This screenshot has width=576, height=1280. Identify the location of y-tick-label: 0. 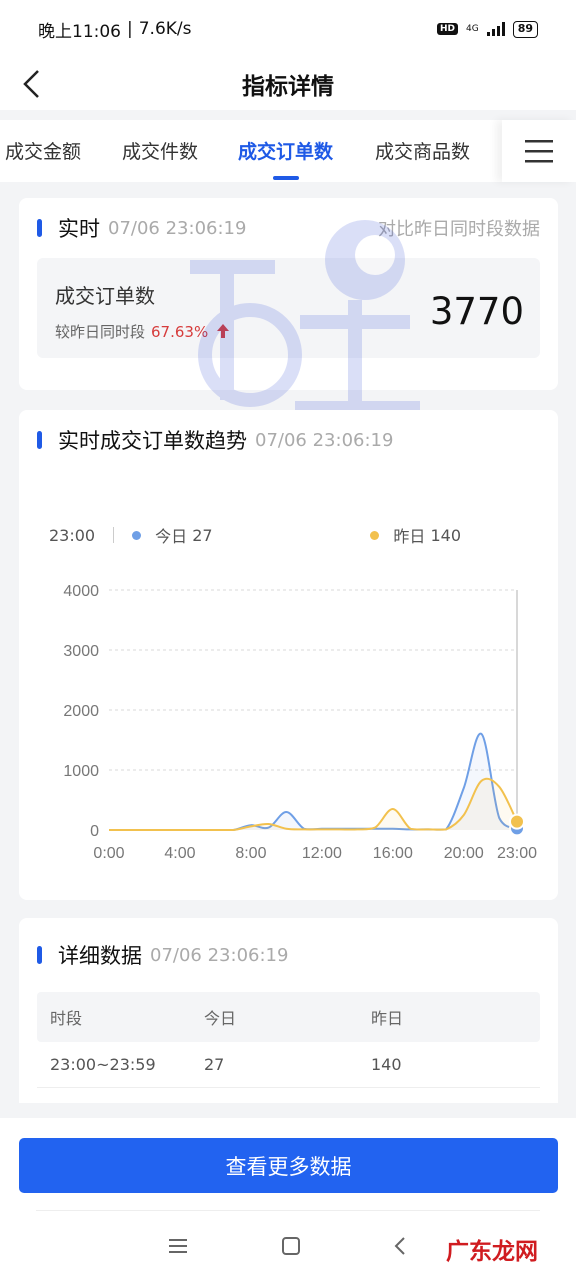
(94, 831).